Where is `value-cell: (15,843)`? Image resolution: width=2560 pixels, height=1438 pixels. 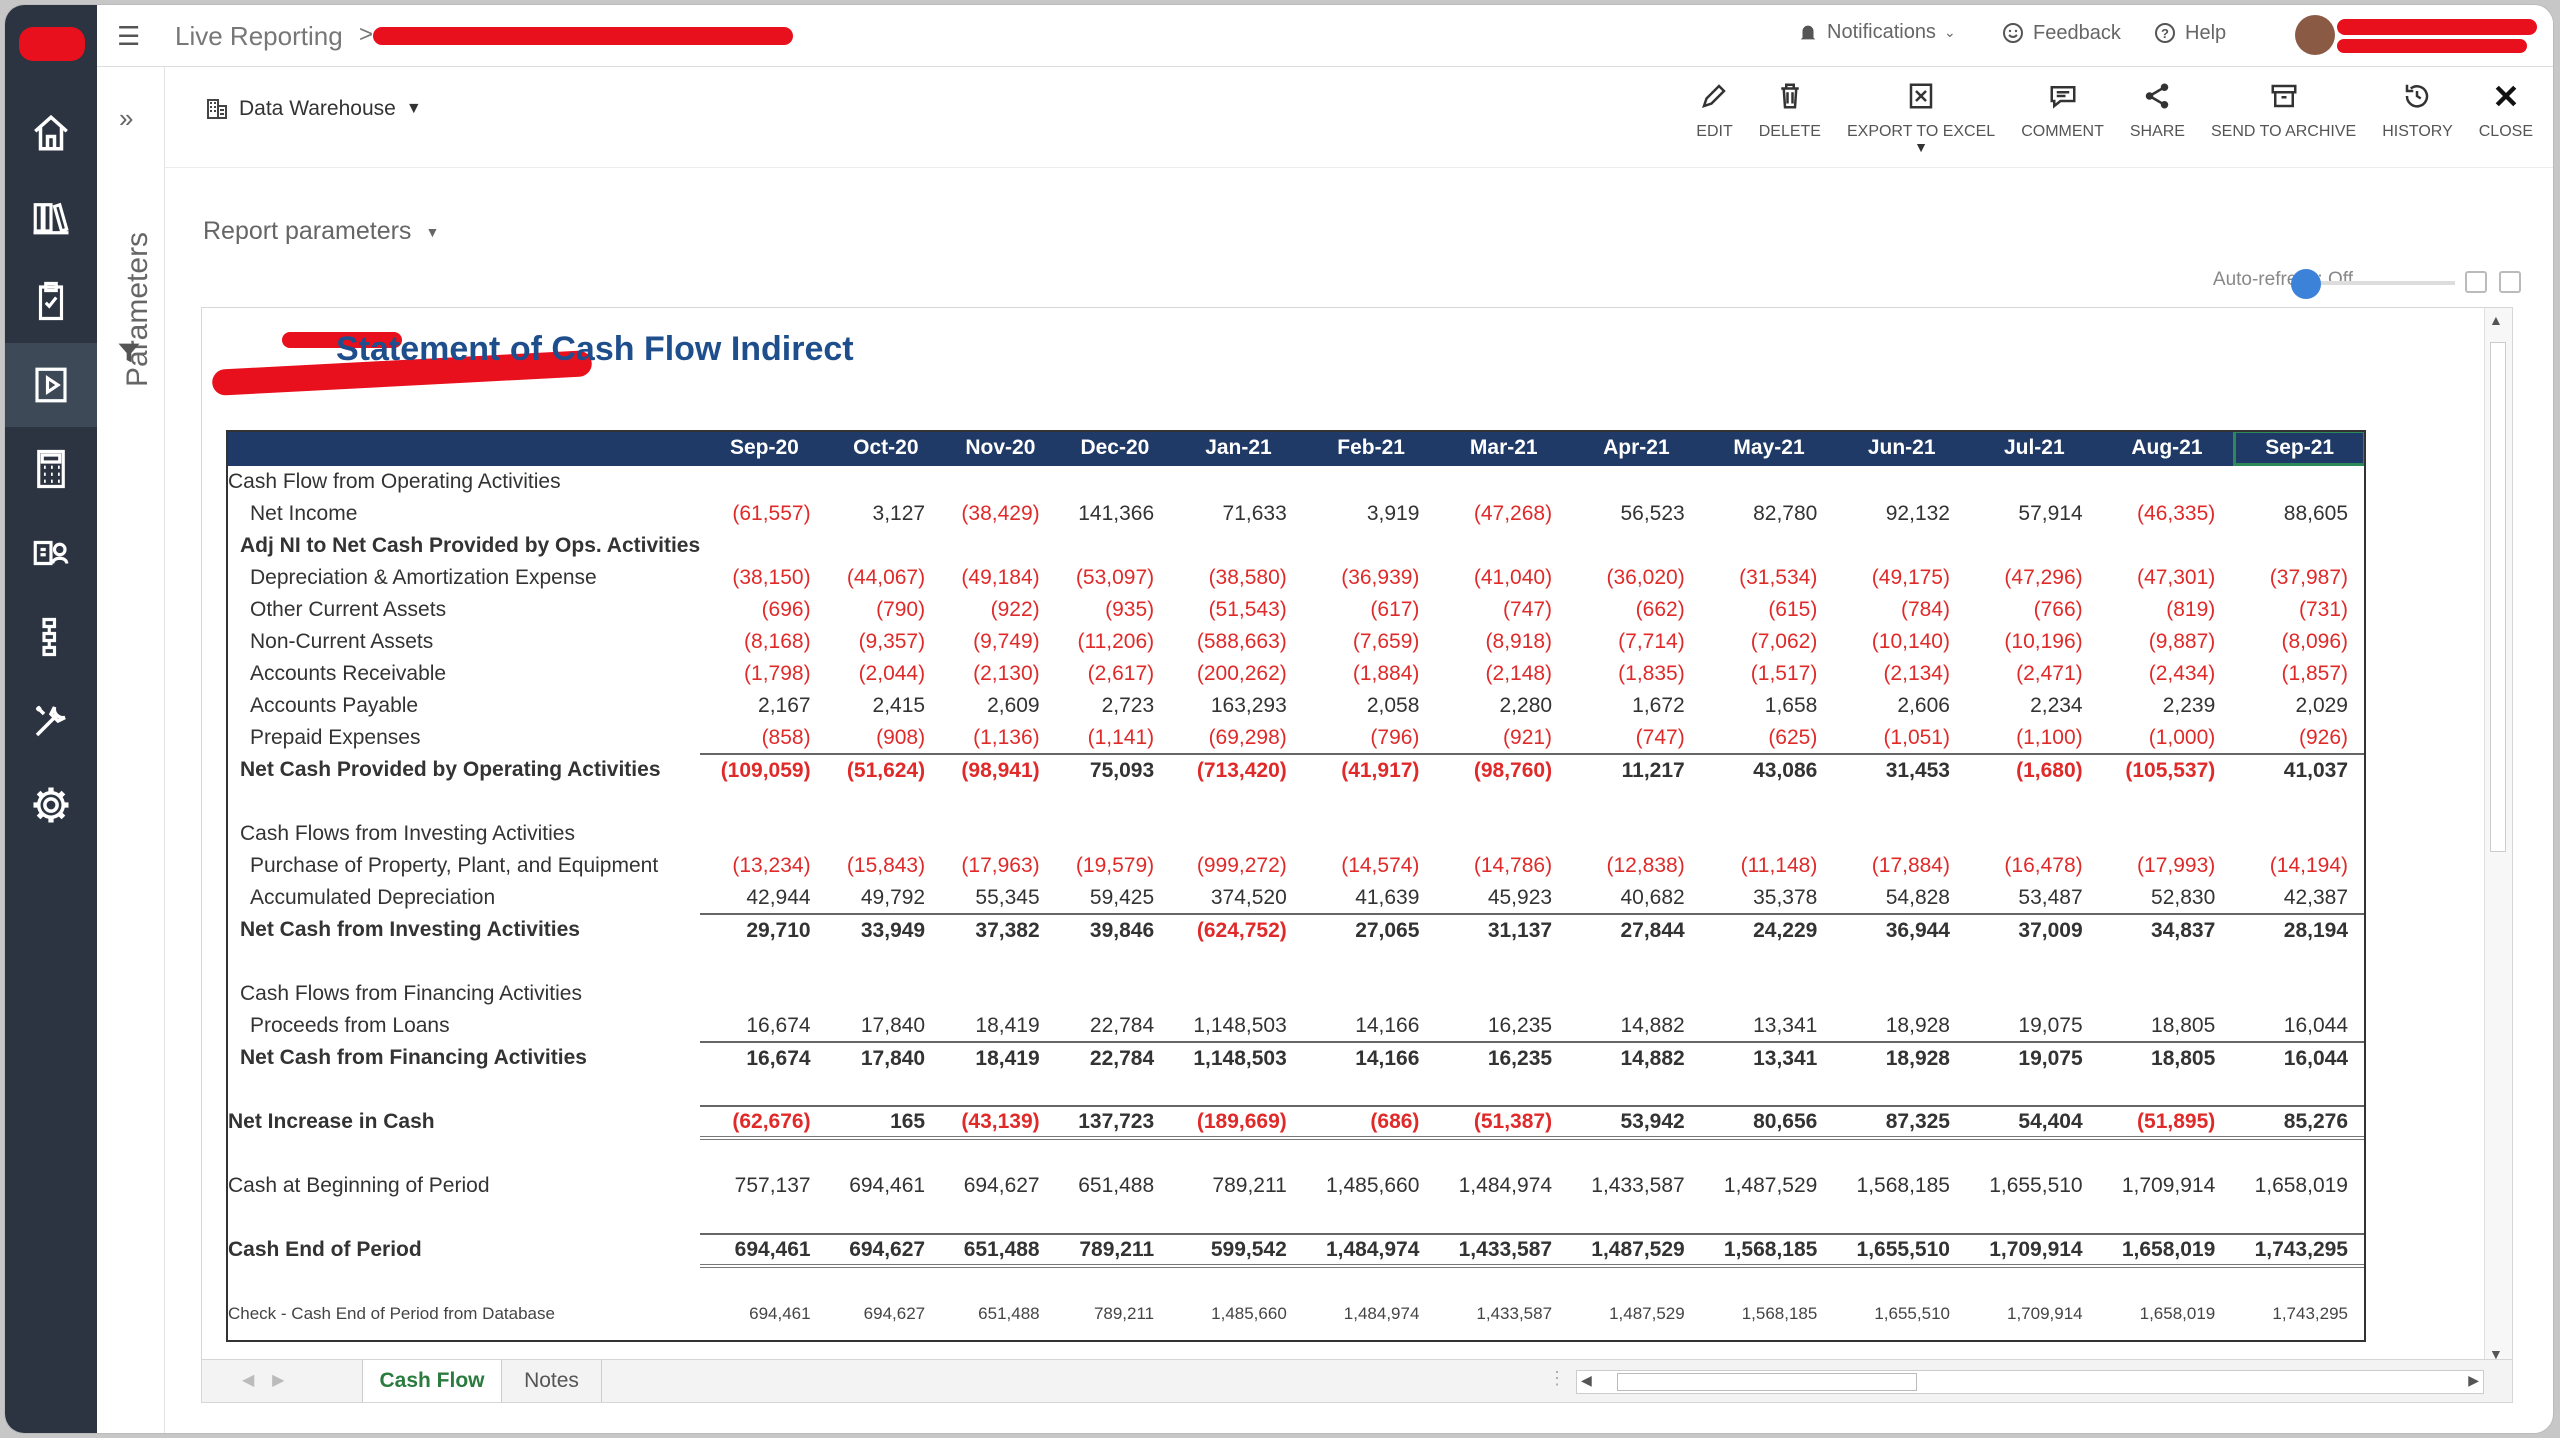 value-cell: (15,843) is located at coordinates (886, 866).